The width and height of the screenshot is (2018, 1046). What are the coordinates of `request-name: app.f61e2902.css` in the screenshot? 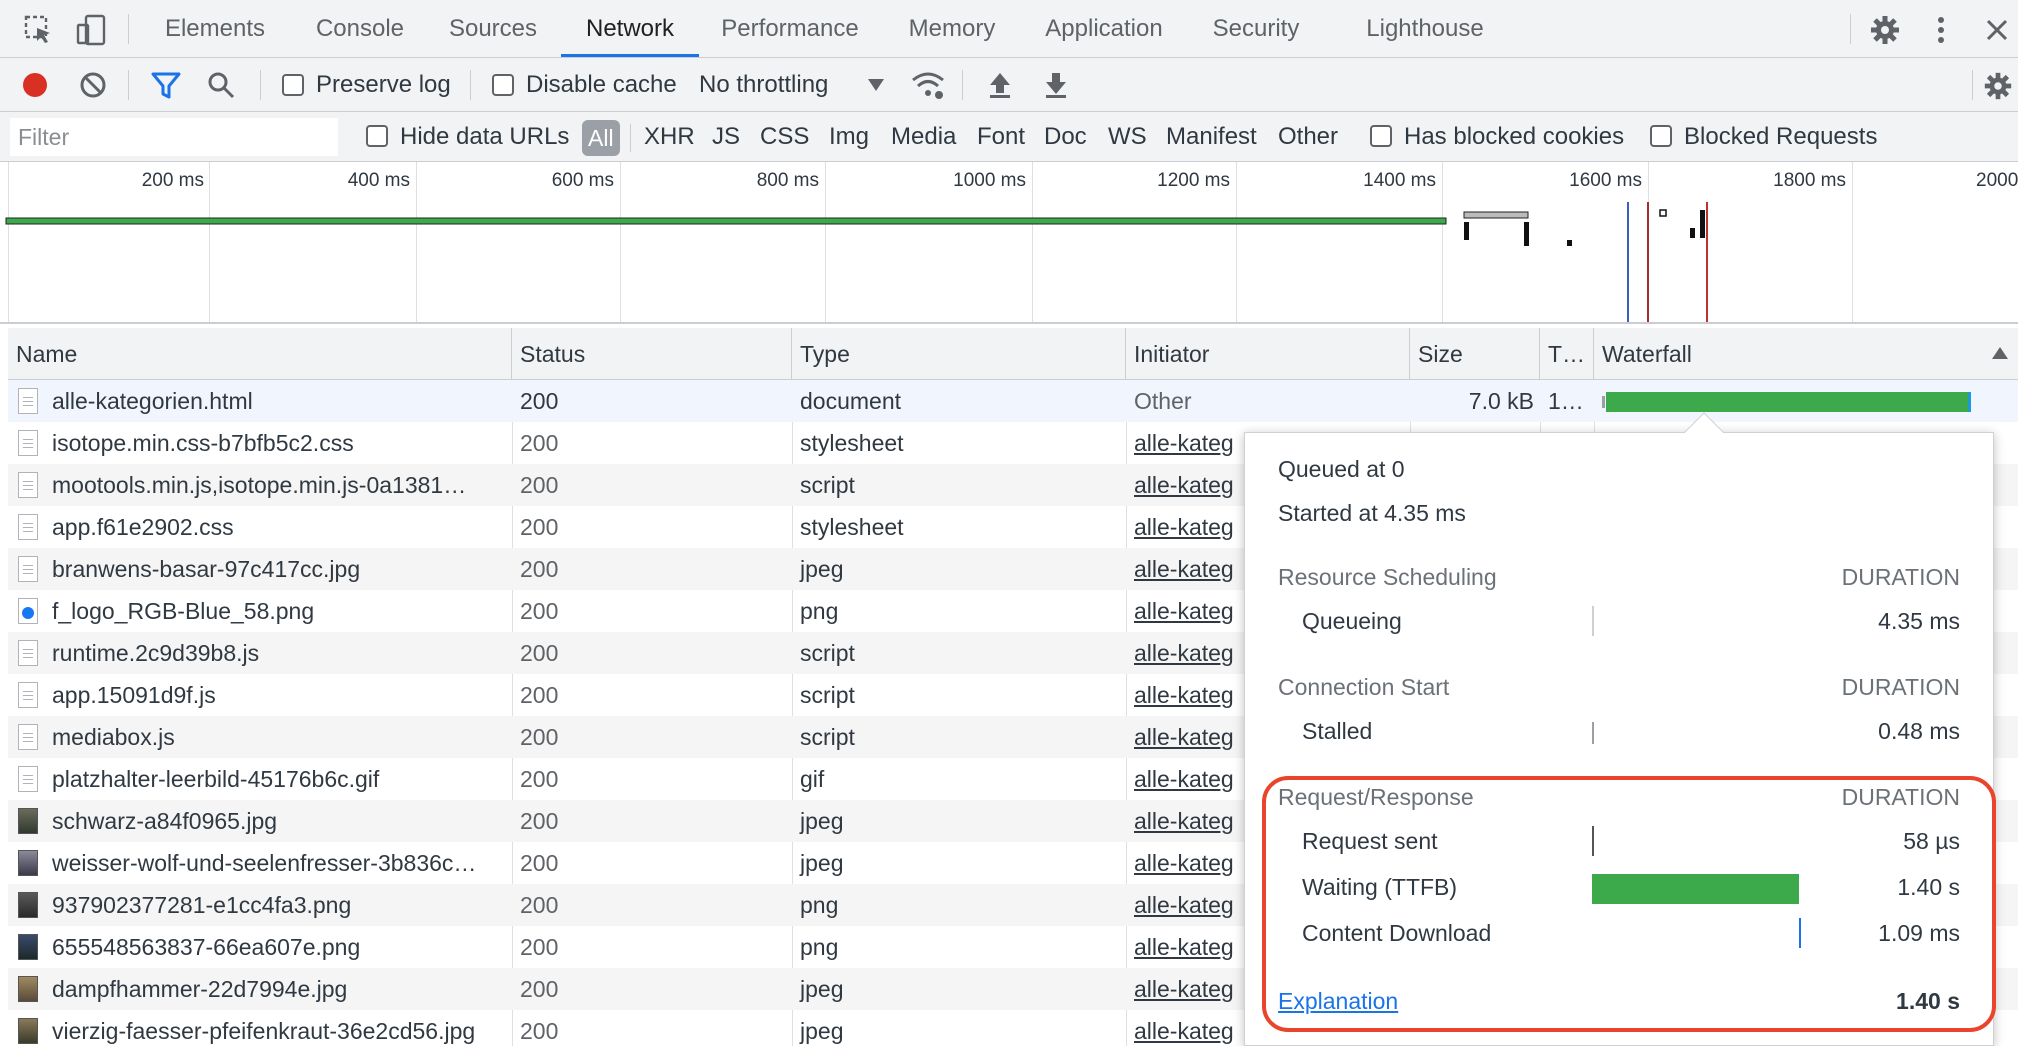 It's located at (143, 527).